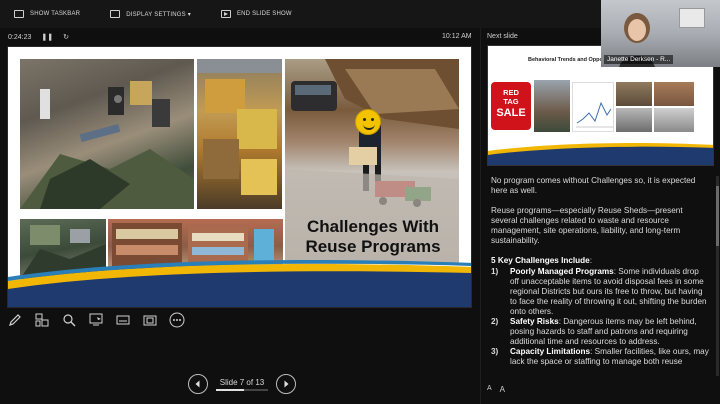  I want to click on red-tag-sale: SALE, so click(511, 113).